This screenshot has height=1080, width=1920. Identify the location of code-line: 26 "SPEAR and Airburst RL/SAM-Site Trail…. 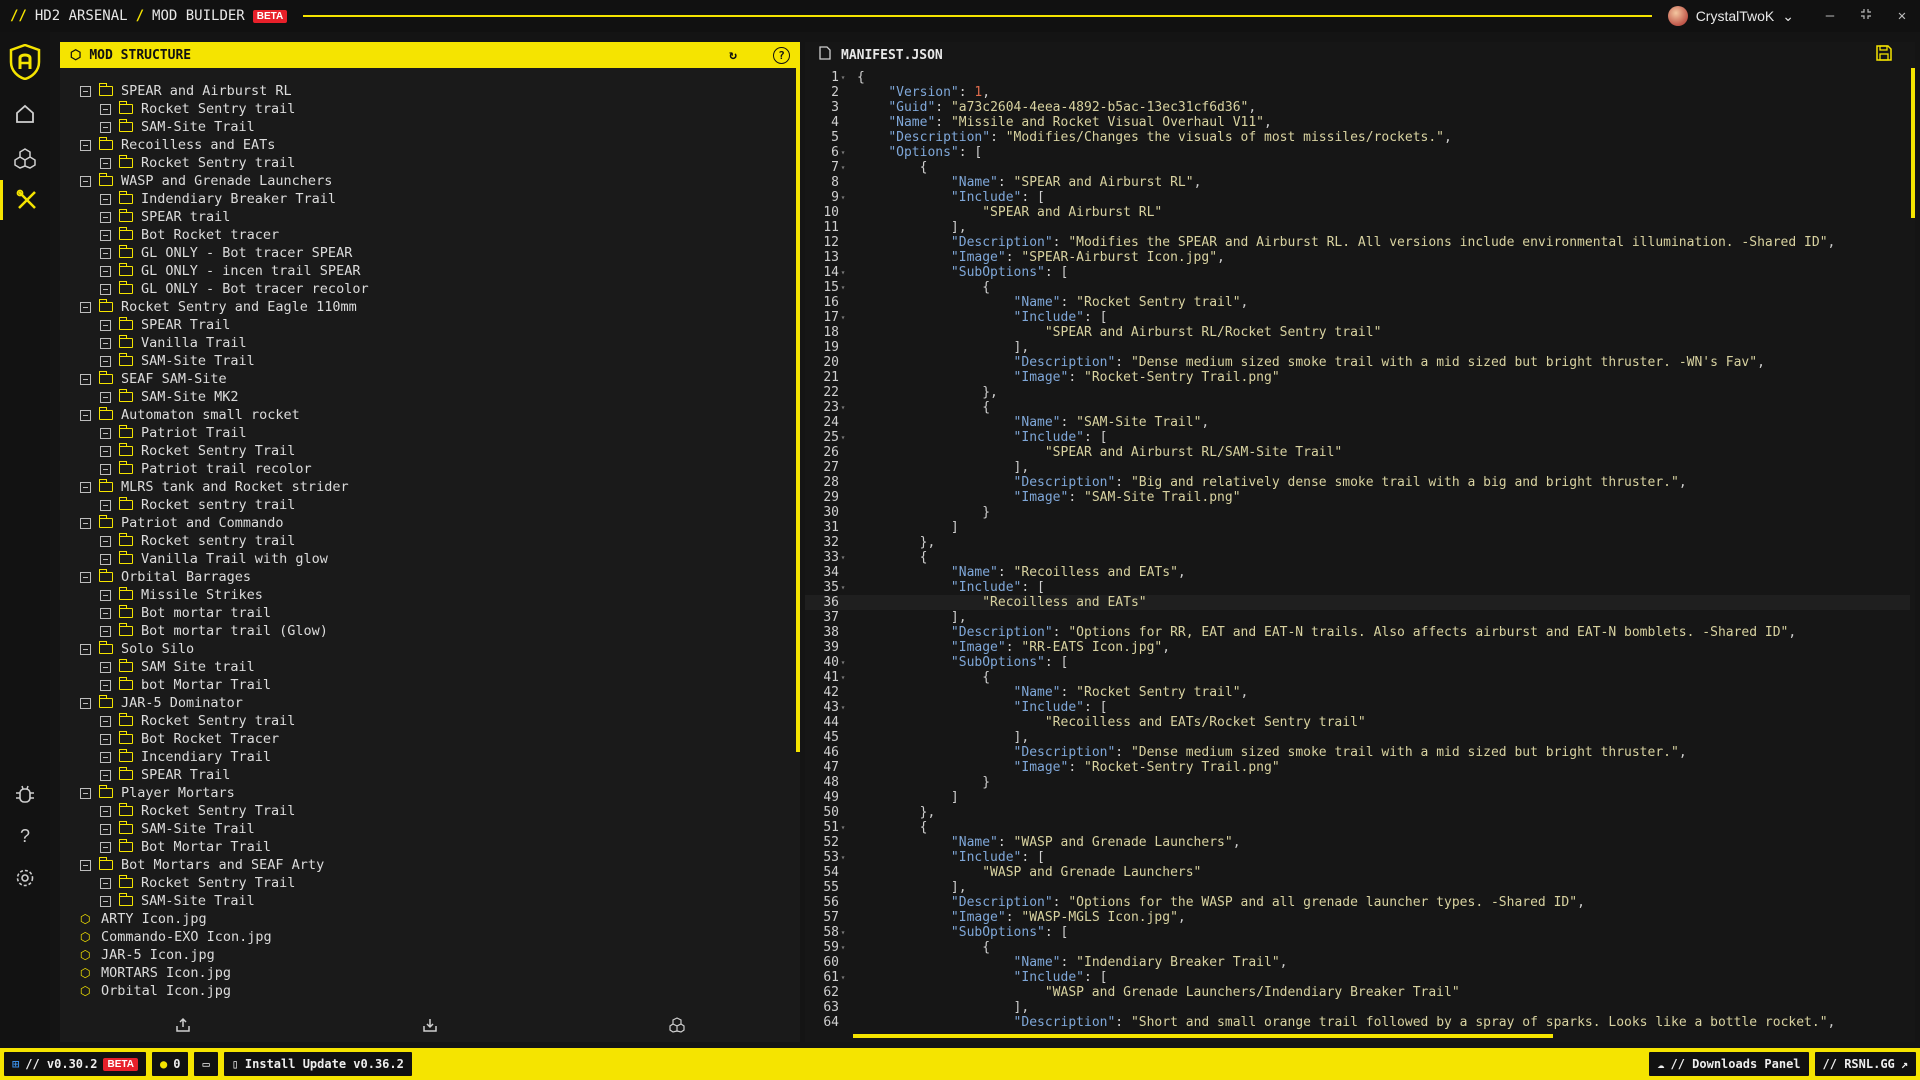
(1357, 452).